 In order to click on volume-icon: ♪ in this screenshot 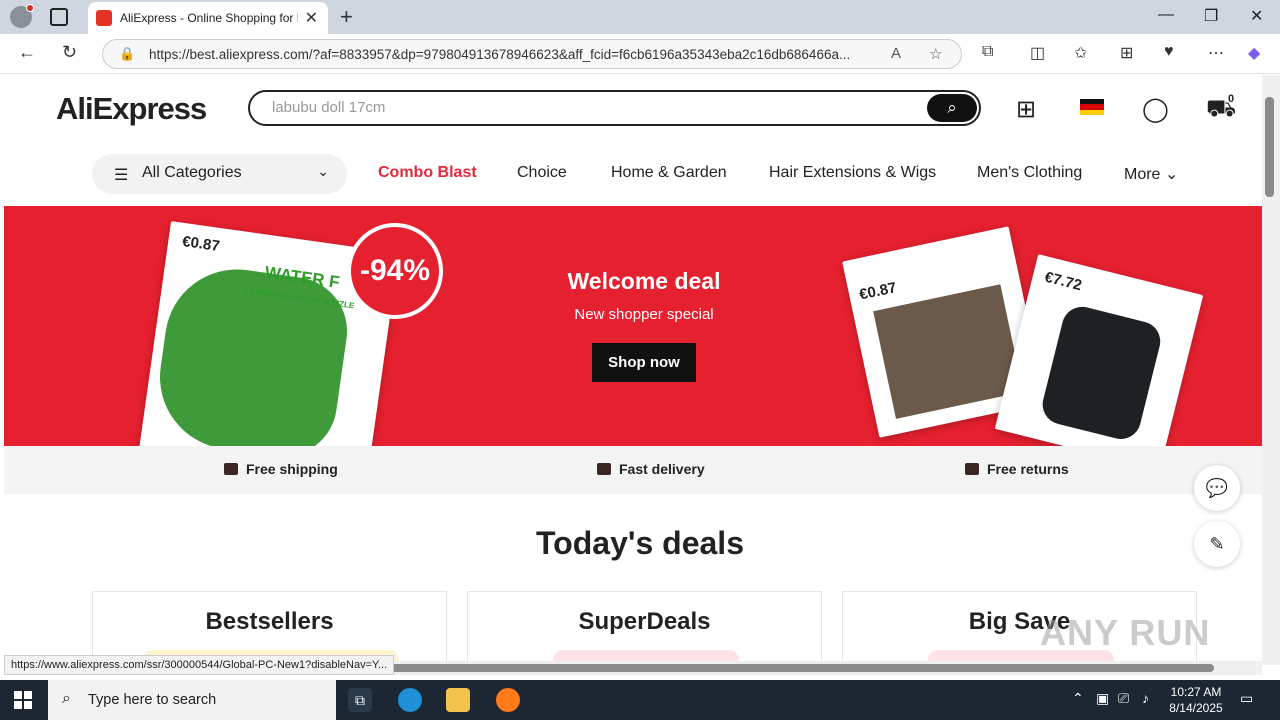, I will do `click(1145, 698)`.